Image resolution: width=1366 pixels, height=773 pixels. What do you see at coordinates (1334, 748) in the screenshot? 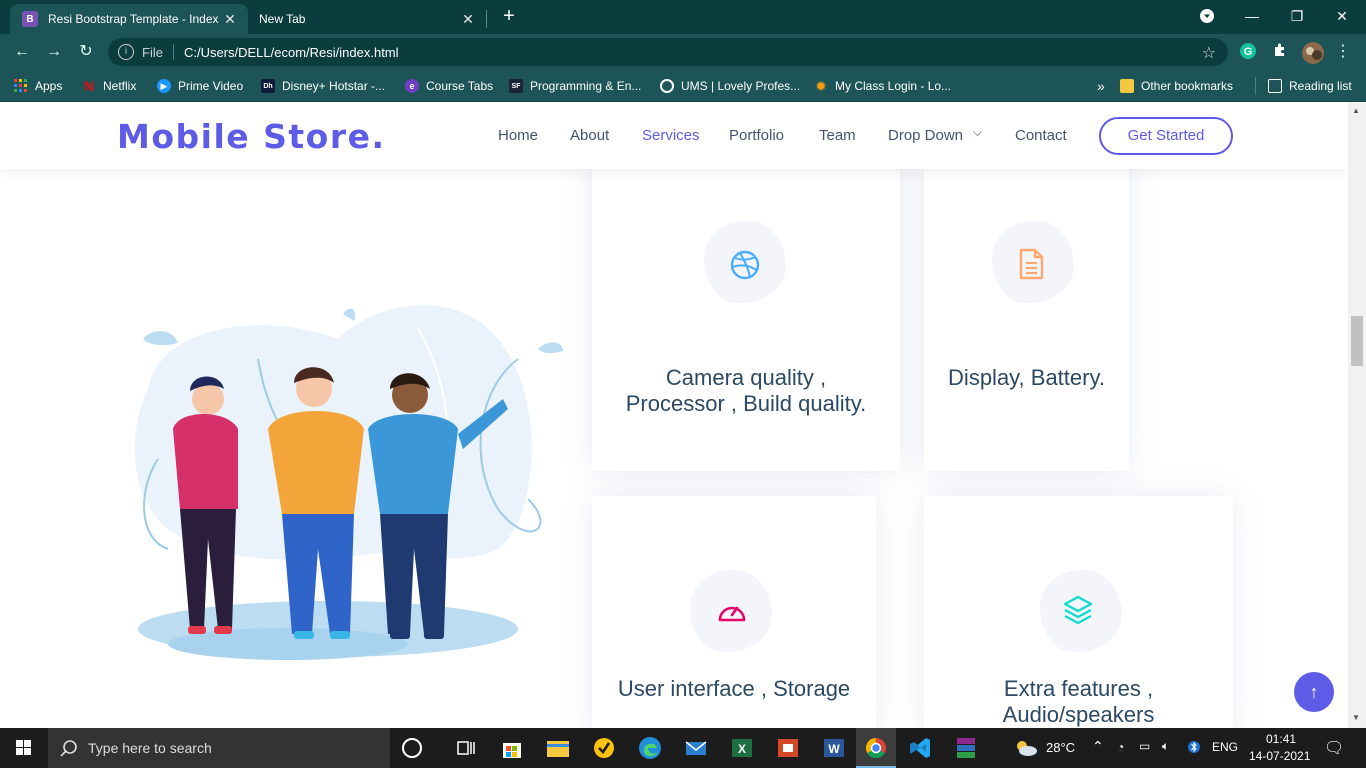
I see `notifications-icon: 🗨︎` at bounding box center [1334, 748].